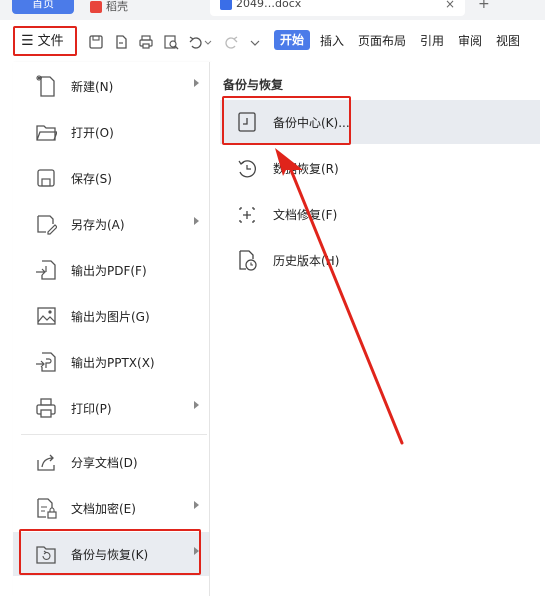 The image size is (545, 596). Describe the element at coordinates (255, 42) in the screenshot. I see `more-dropdown-icon` at that location.